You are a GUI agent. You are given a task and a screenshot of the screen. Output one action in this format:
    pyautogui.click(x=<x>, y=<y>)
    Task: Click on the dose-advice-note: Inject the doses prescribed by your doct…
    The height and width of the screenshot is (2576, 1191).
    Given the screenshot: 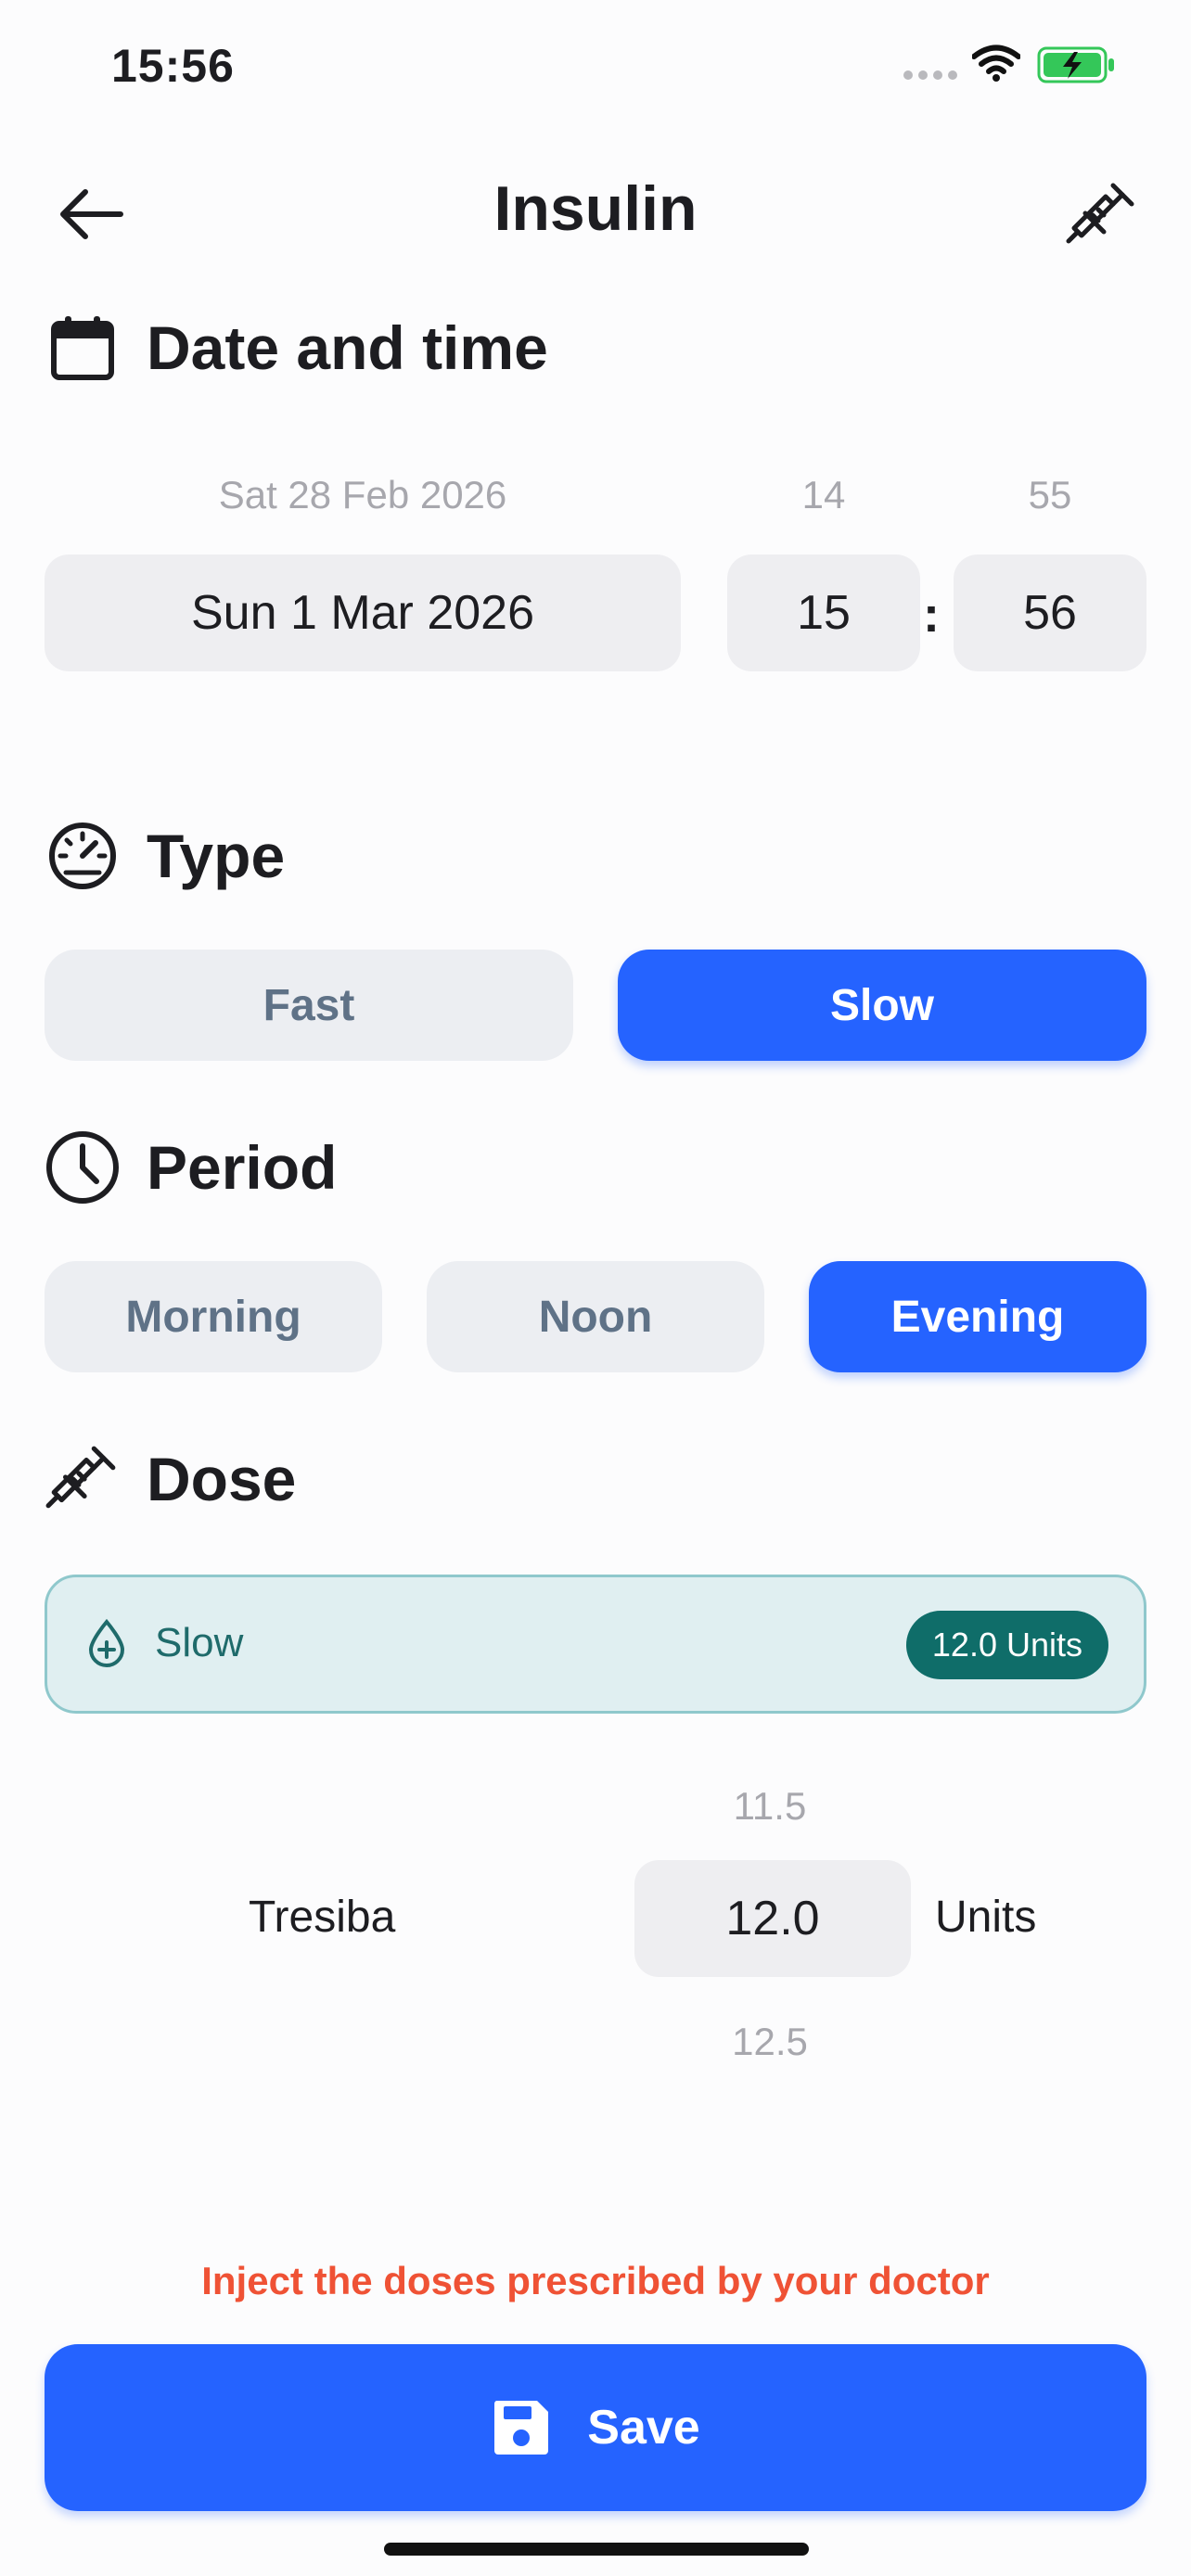 What is the action you would take?
    pyautogui.click(x=595, y=2280)
    